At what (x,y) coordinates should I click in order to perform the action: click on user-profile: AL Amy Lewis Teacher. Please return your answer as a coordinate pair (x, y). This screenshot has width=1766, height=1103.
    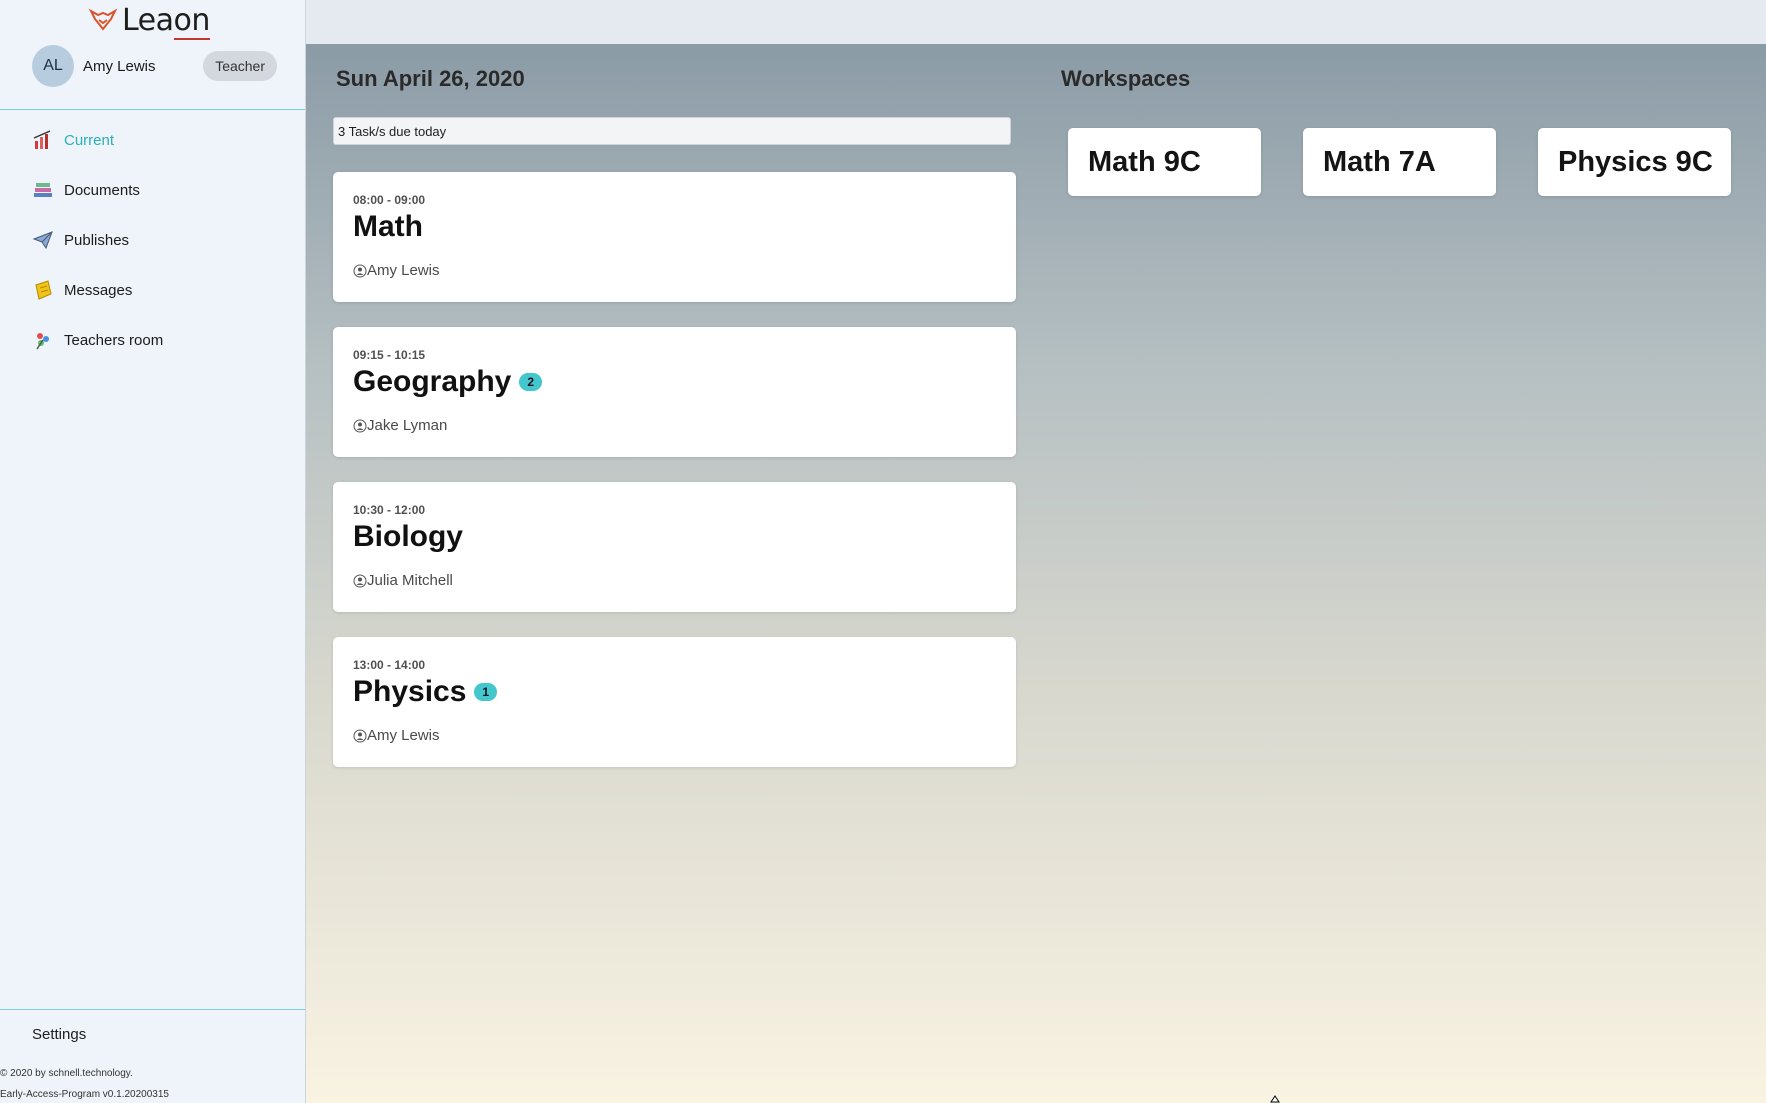
    Looking at the image, I should click on (154, 66).